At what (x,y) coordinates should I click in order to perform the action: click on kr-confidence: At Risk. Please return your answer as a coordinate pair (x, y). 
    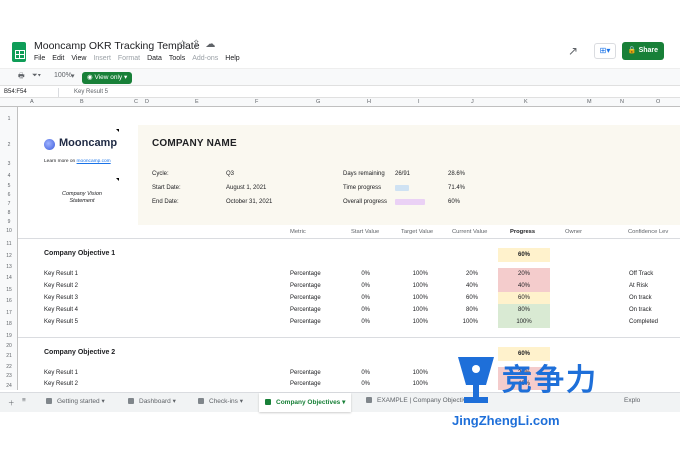
    Looking at the image, I should click on (638, 286).